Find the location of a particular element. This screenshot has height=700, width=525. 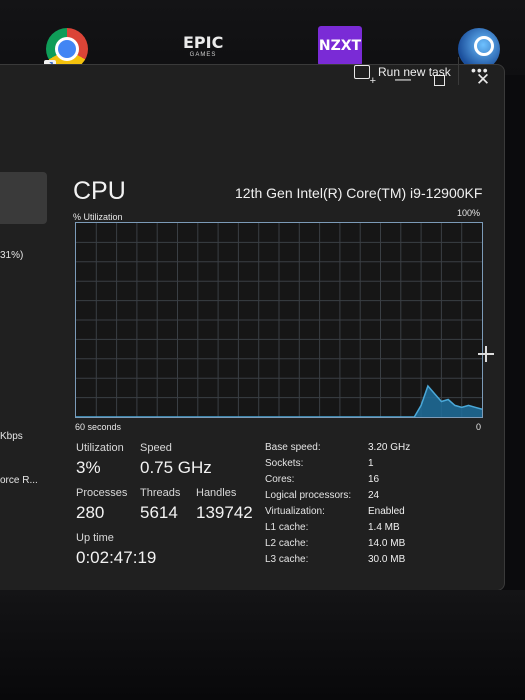

sidebar-item-selected is located at coordinates (23, 198).